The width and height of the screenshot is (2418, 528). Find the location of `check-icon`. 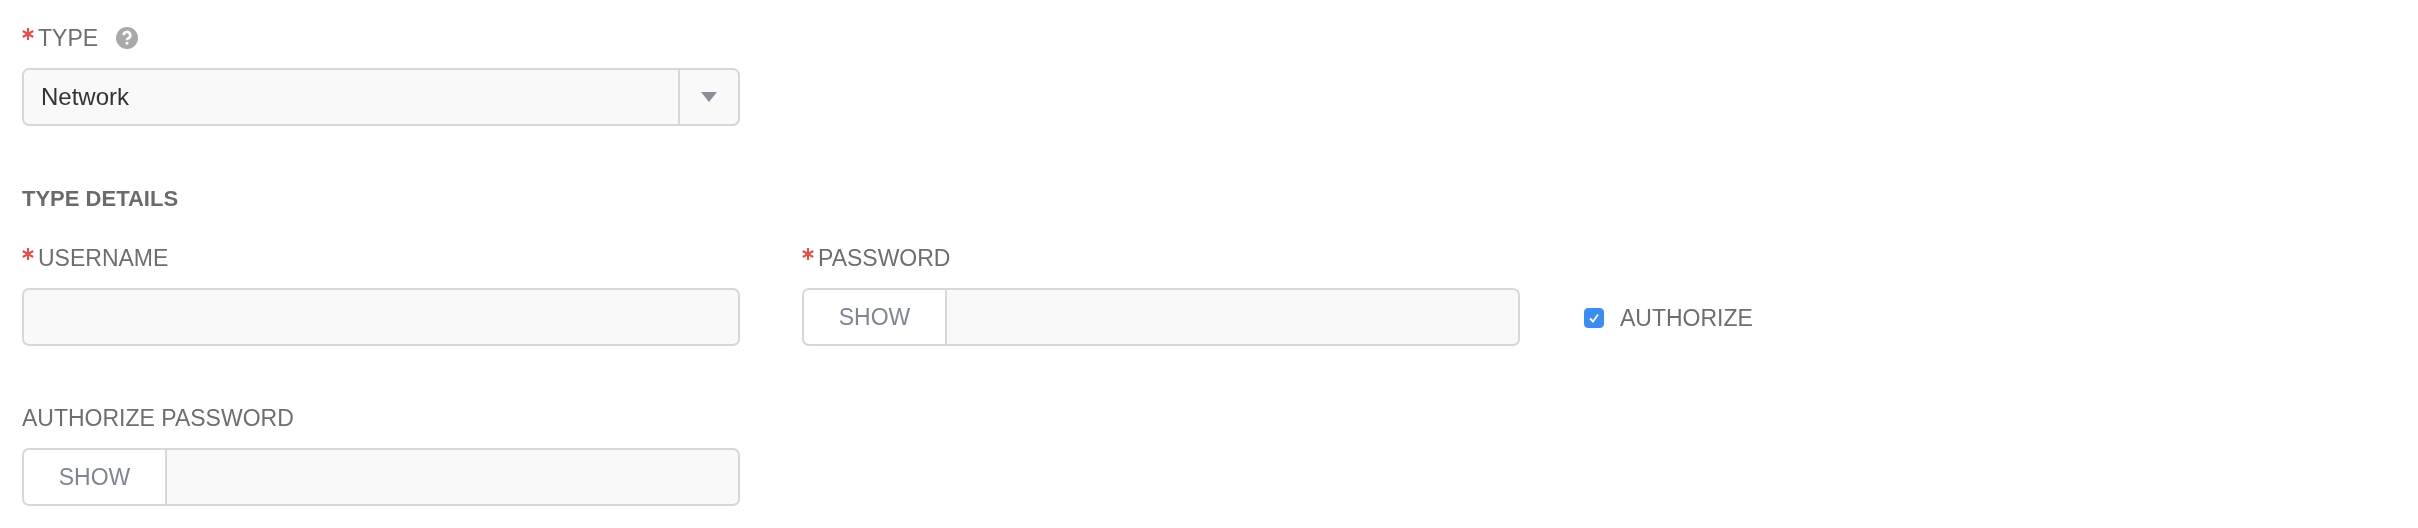

check-icon is located at coordinates (1594, 318).